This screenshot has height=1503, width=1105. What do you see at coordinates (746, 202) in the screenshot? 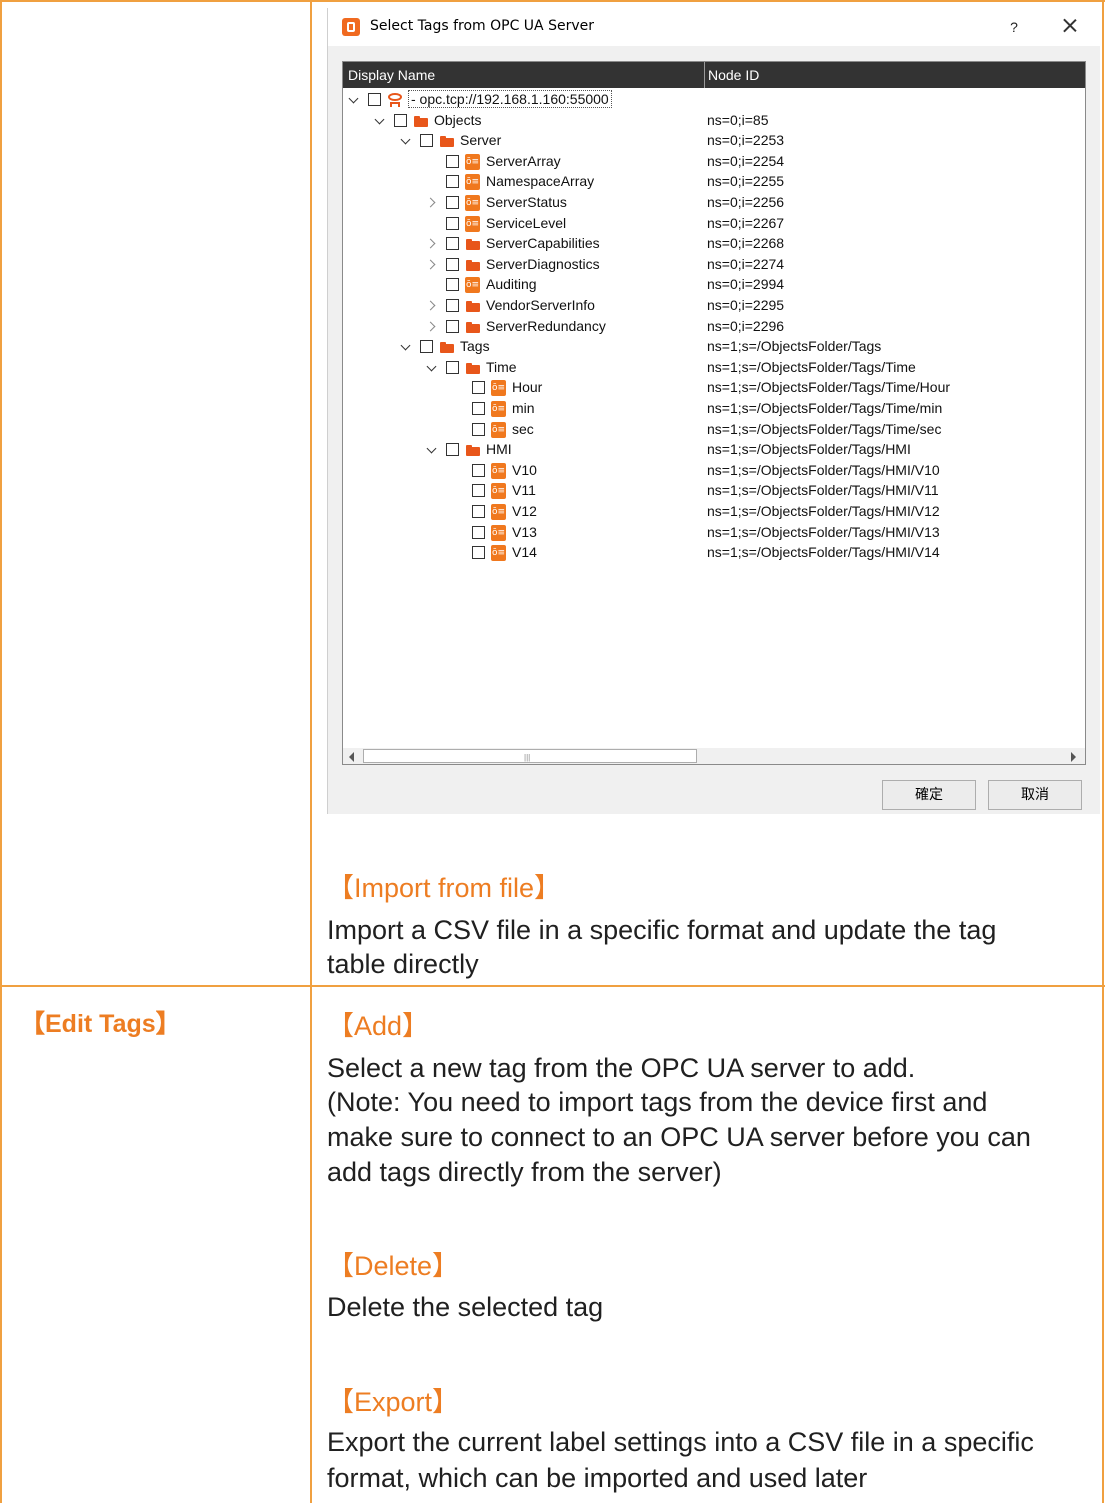
I see `tree-item-node-id: ns=0;i=2256` at bounding box center [746, 202].